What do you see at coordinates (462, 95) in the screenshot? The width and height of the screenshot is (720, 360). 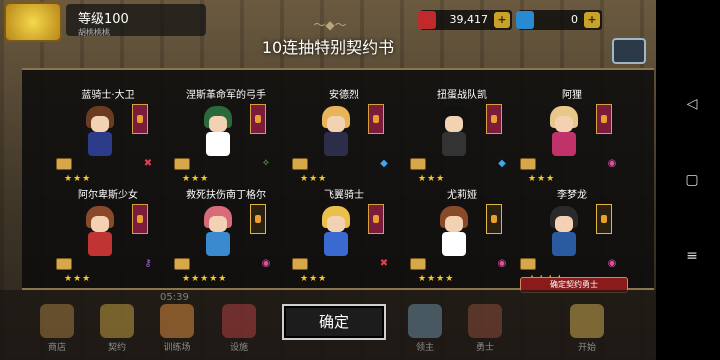 I see `hero-name: 扭蛋战队凯` at bounding box center [462, 95].